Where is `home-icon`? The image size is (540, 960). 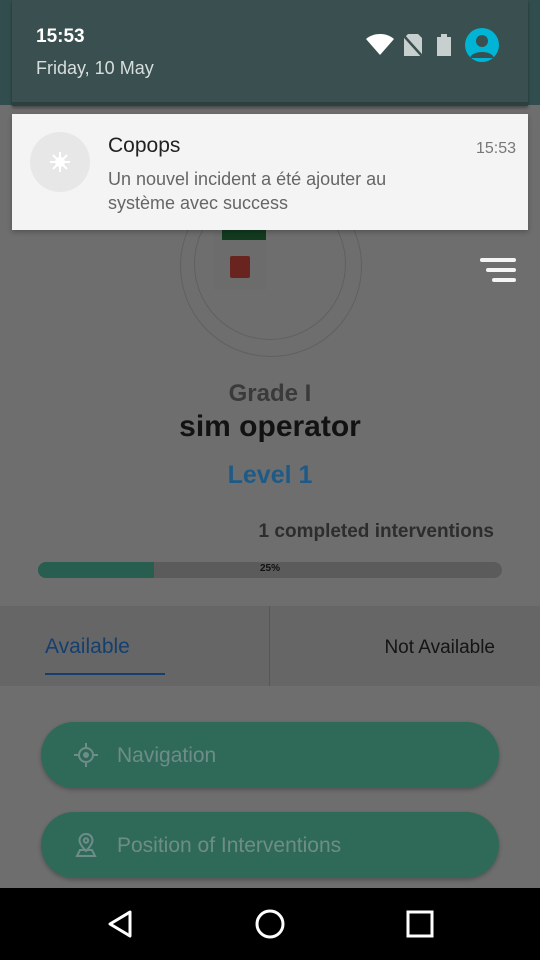
home-icon is located at coordinates (270, 924).